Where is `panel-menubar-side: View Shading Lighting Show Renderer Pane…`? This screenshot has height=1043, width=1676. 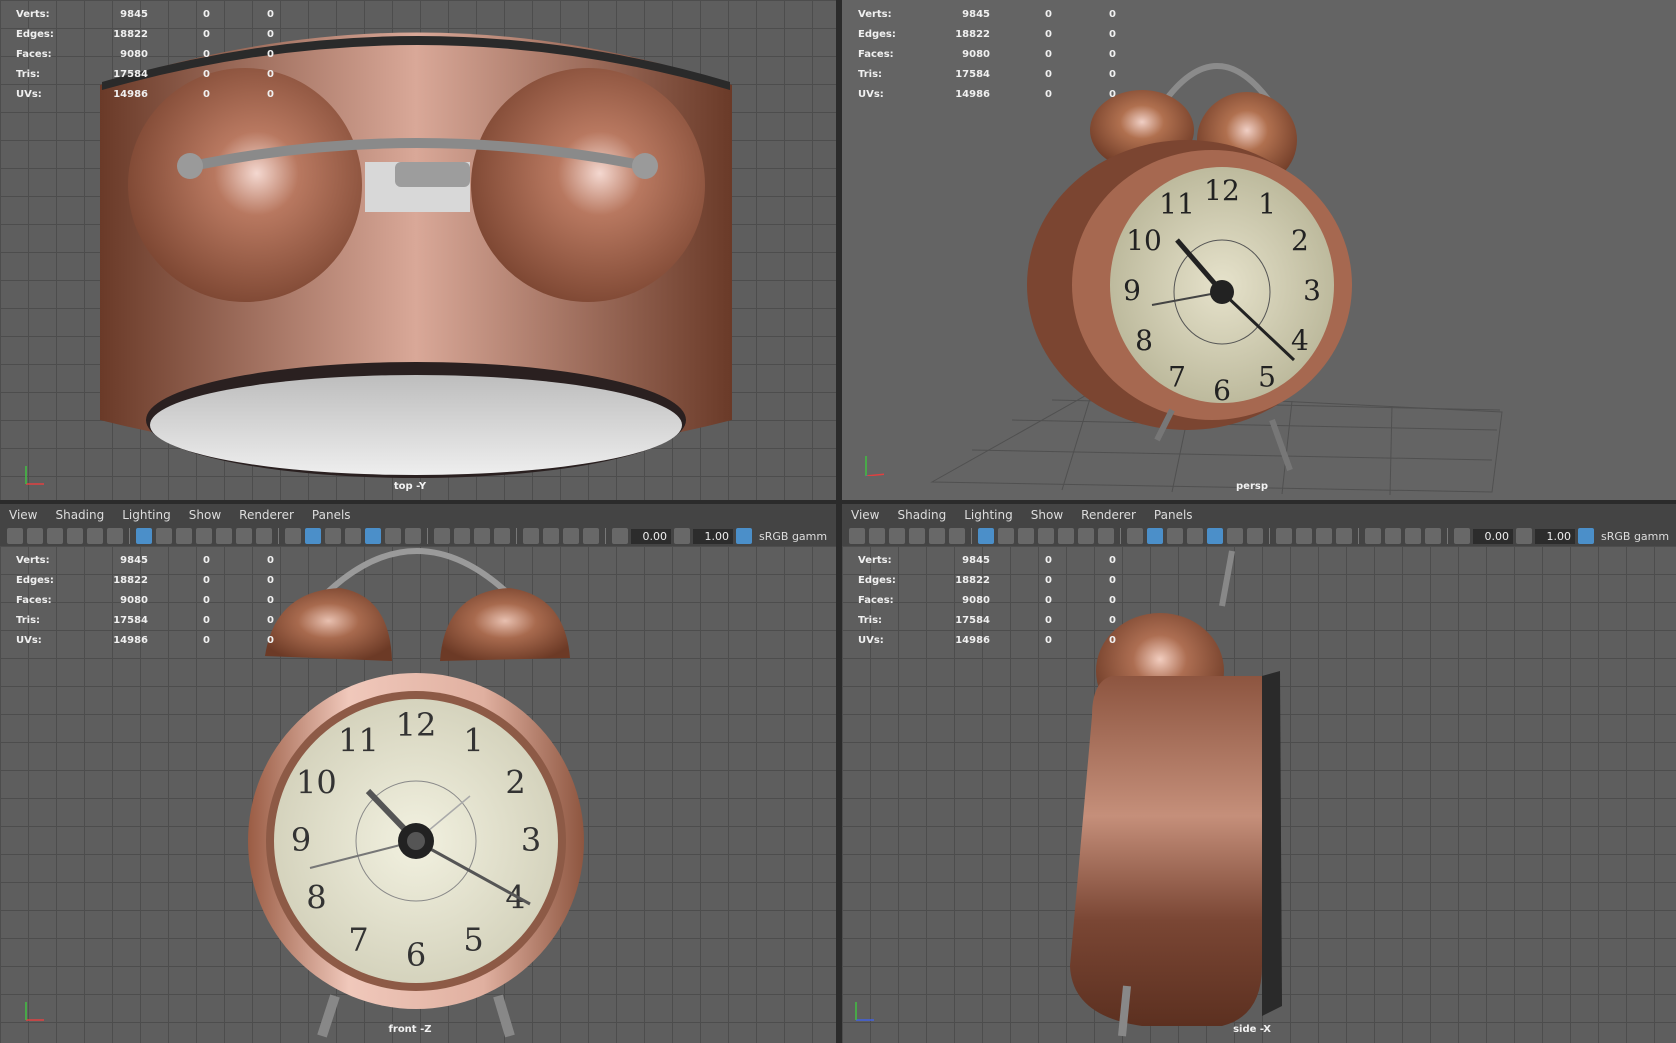
panel-menubar-side: View Shading Lighting Show Renderer Pane… is located at coordinates (1259, 515).